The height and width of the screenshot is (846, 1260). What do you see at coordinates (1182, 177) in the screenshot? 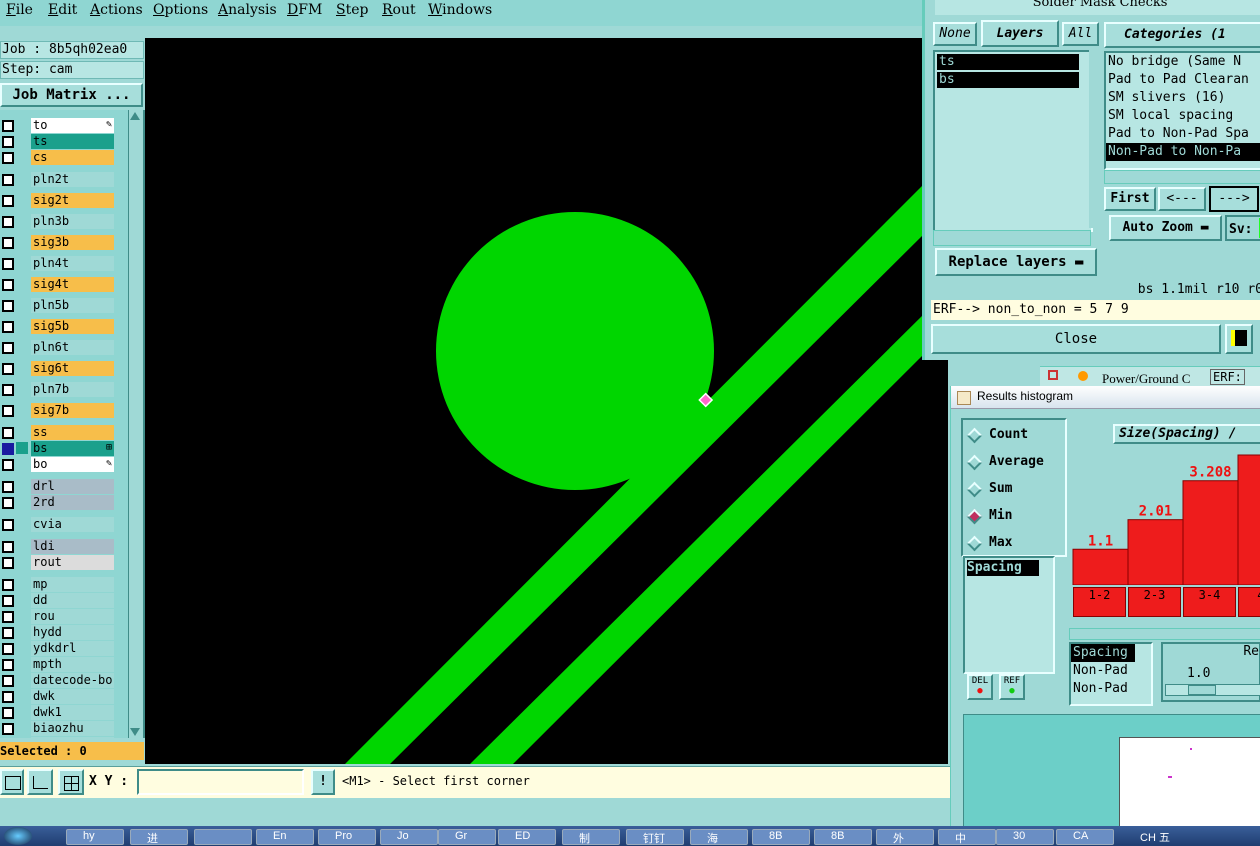
I see `categories-hscroll` at bounding box center [1182, 177].